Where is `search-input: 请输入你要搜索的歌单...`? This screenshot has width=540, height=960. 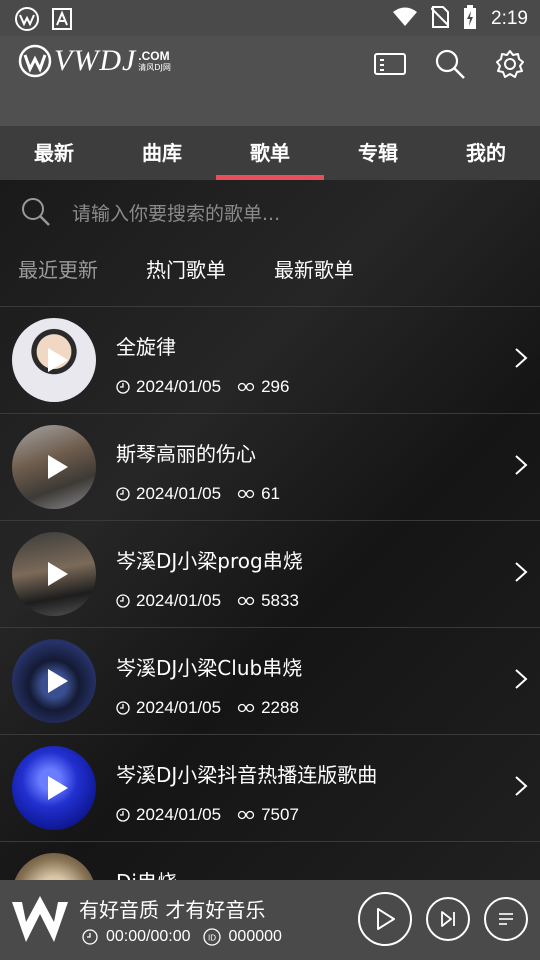 search-input: 请输入你要搜索的歌单... is located at coordinates (176, 212).